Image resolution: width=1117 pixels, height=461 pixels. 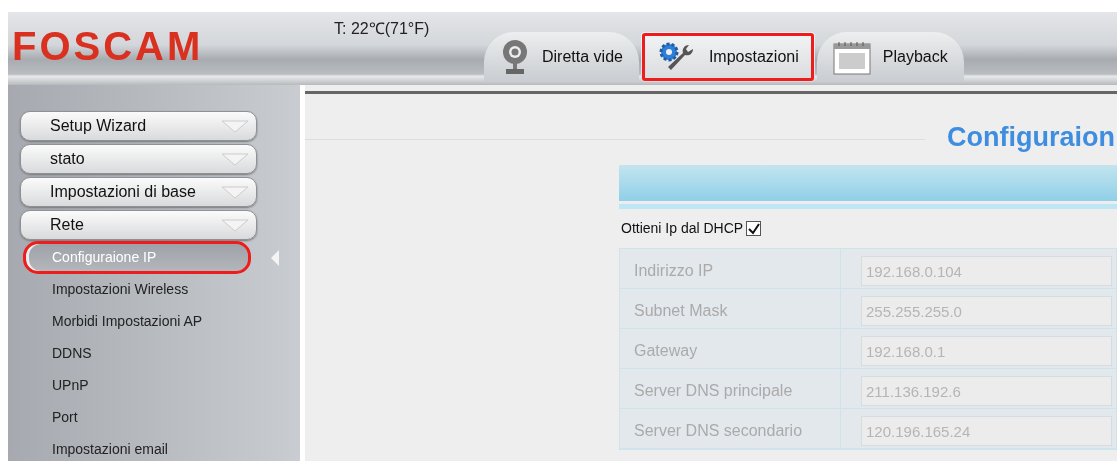 What do you see at coordinates (682, 228) in the screenshot?
I see `dhcp-label: Ottieni Ip dal DHCP` at bounding box center [682, 228].